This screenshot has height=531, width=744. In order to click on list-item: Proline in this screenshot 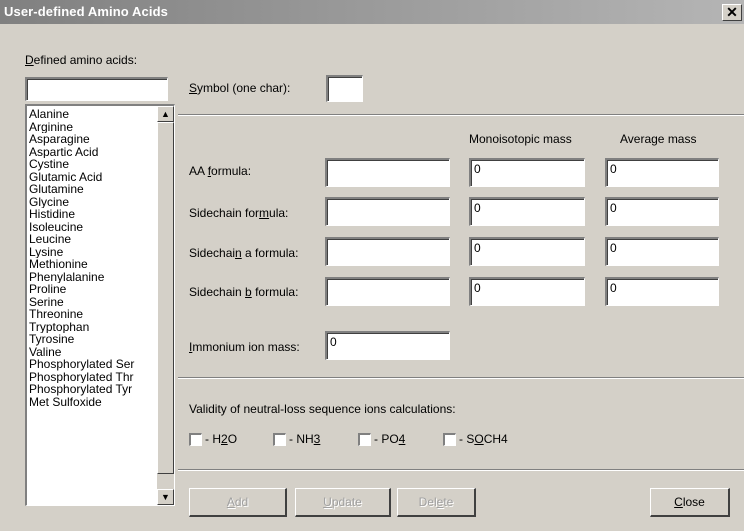, I will do `click(88, 289)`.